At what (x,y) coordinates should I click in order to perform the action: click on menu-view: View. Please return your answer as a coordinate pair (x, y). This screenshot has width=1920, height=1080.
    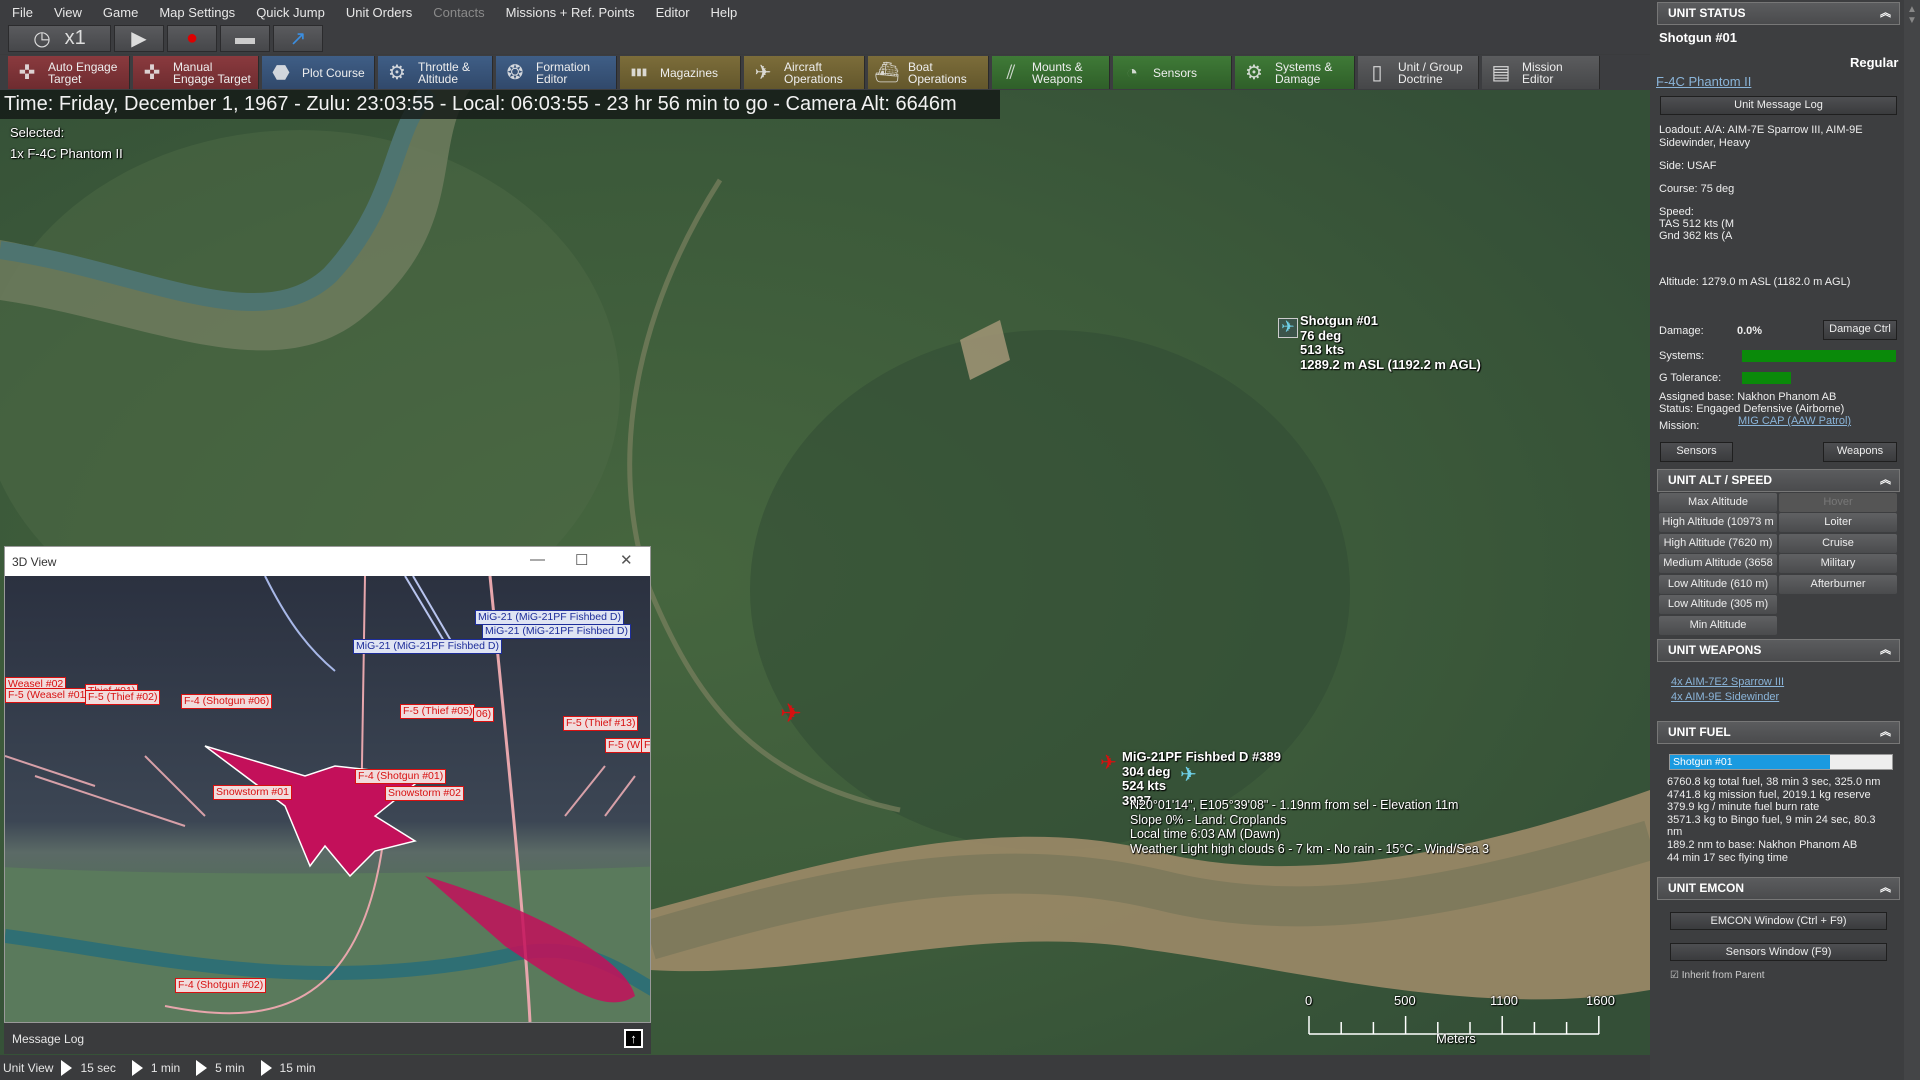
    Looking at the image, I should click on (68, 12).